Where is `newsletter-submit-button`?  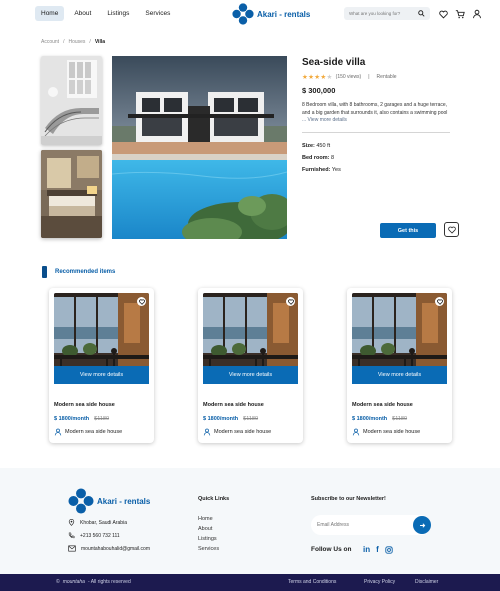
newsletter-submit-button is located at coordinates (422, 525).